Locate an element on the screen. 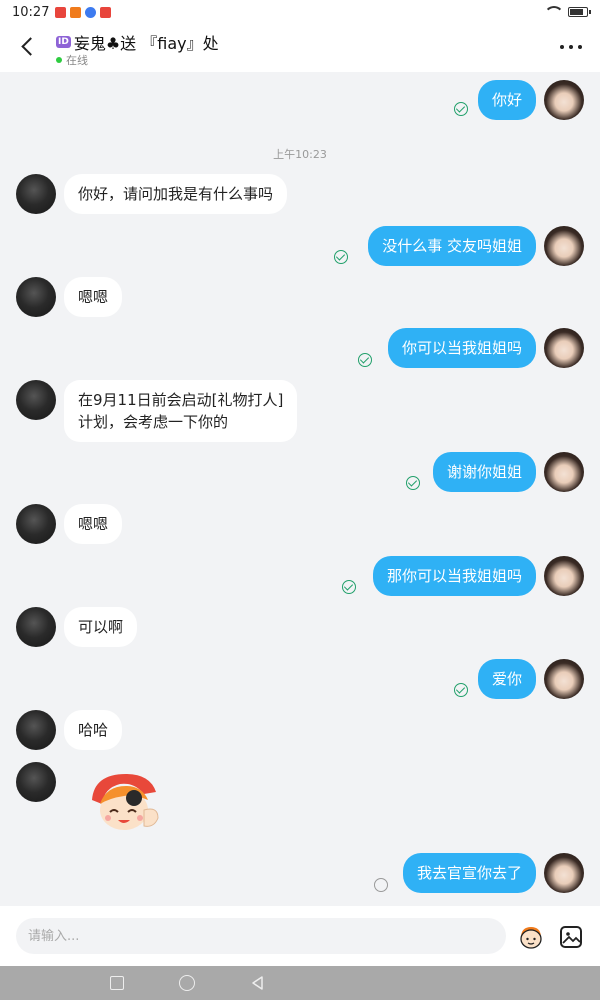  message-row: 爱你 is located at coordinates (300, 679).